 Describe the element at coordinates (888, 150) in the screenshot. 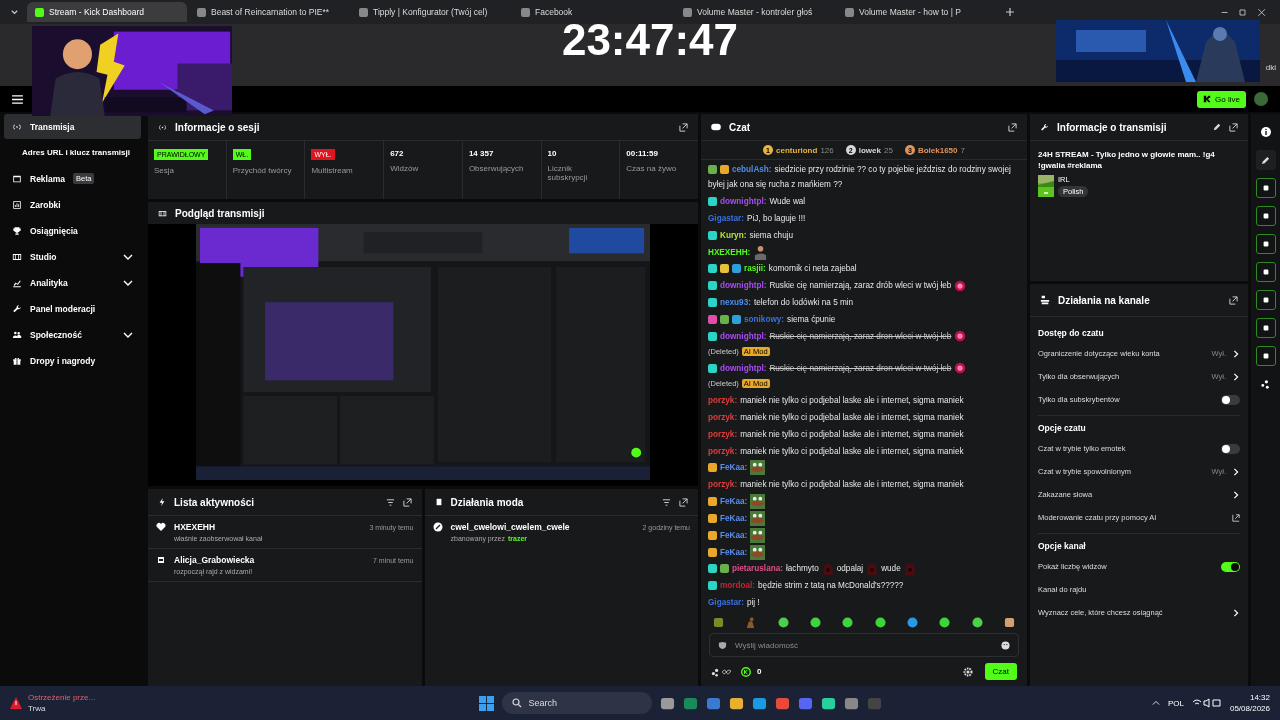

I see `leader-count: 25` at that location.